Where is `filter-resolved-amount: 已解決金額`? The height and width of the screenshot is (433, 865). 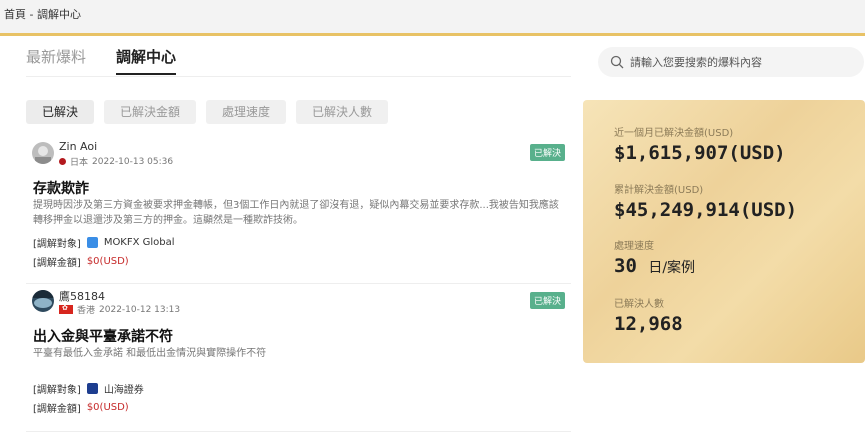
filter-resolved-amount: 已解決金額 is located at coordinates (150, 112).